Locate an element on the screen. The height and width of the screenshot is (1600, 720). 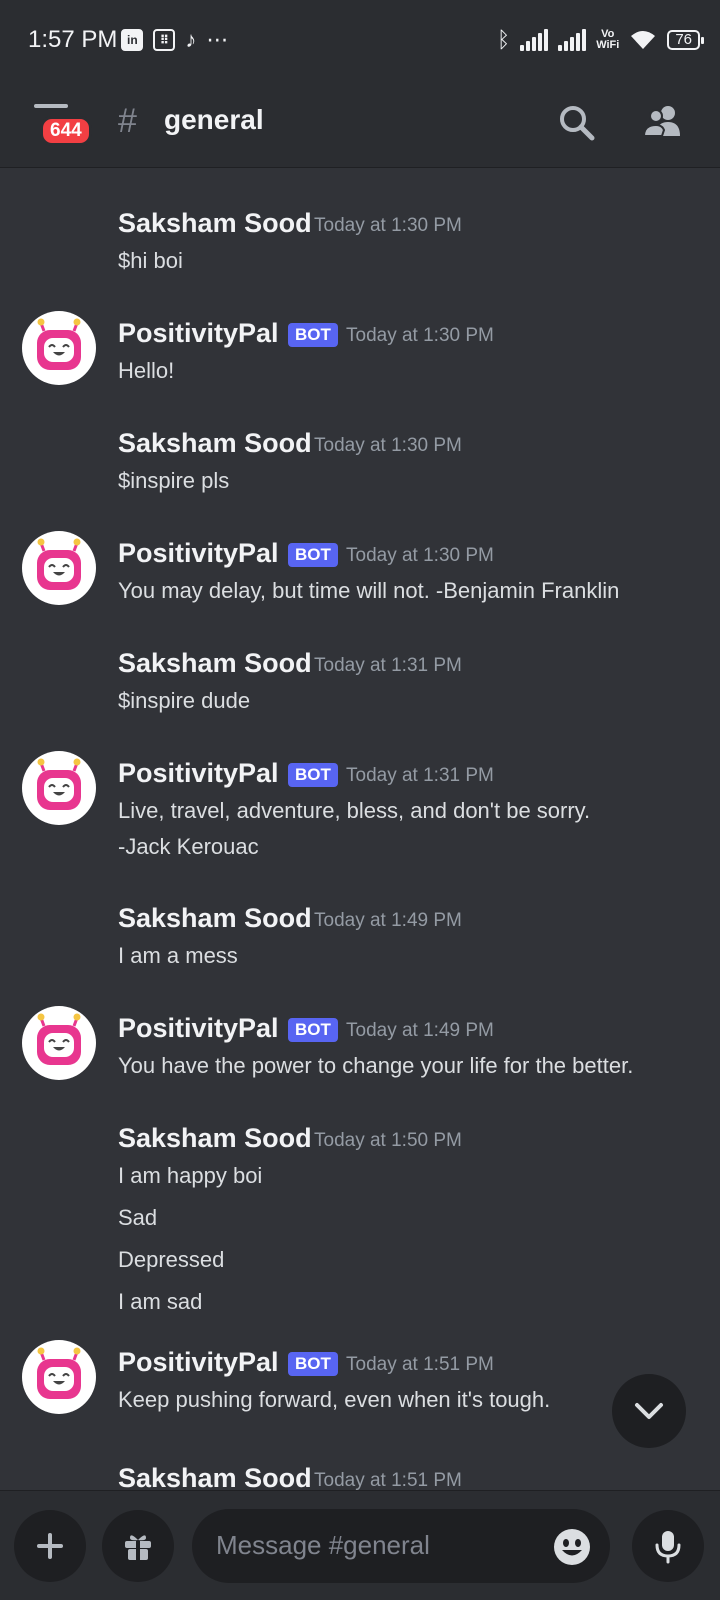
plus-icon is located at coordinates (50, 1546).